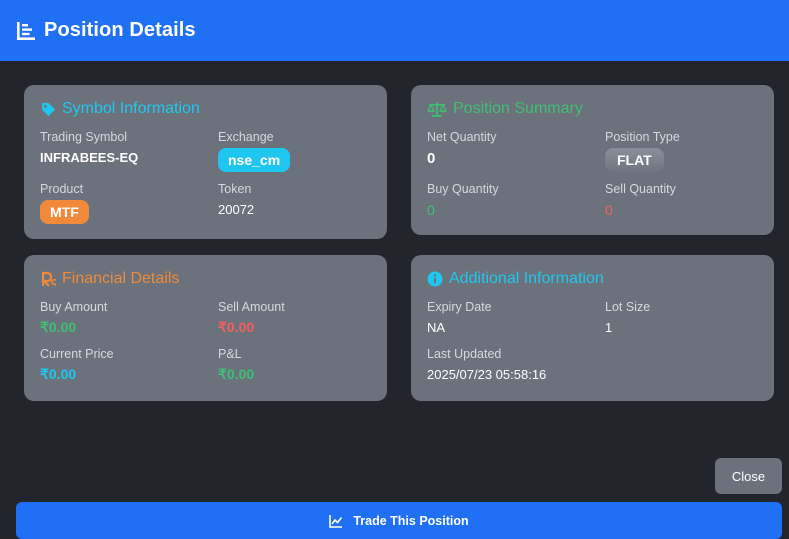 The height and width of the screenshot is (539, 789). What do you see at coordinates (48, 109) in the screenshot?
I see `tag-icon` at bounding box center [48, 109].